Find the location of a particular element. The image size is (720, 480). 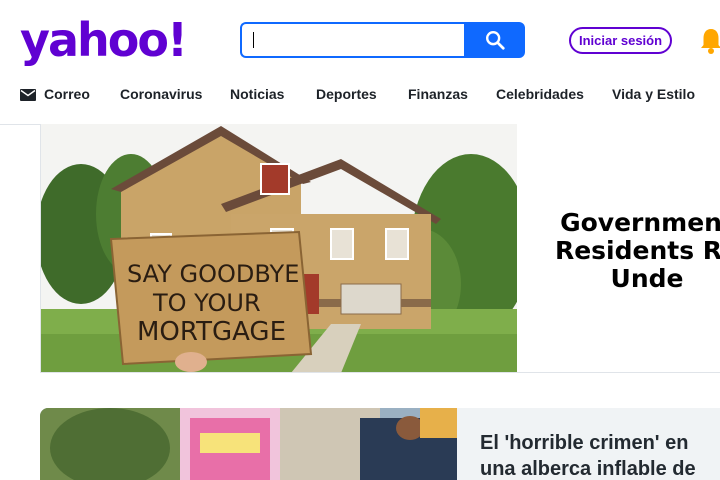

news-headline-line: El 'horrible crimen' en is located at coordinates (584, 443).